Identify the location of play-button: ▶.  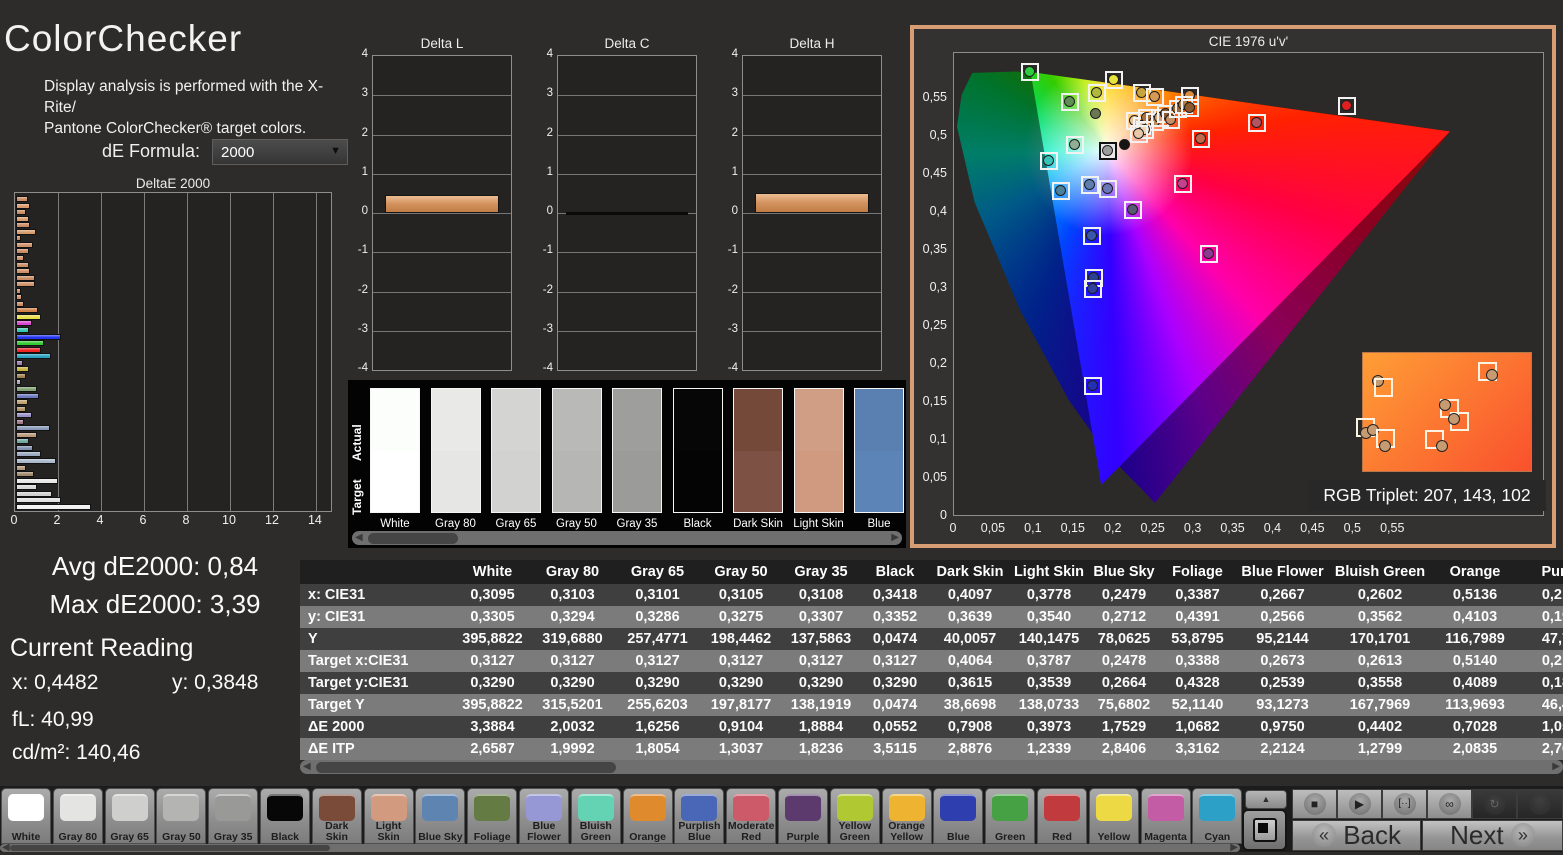
(1359, 804).